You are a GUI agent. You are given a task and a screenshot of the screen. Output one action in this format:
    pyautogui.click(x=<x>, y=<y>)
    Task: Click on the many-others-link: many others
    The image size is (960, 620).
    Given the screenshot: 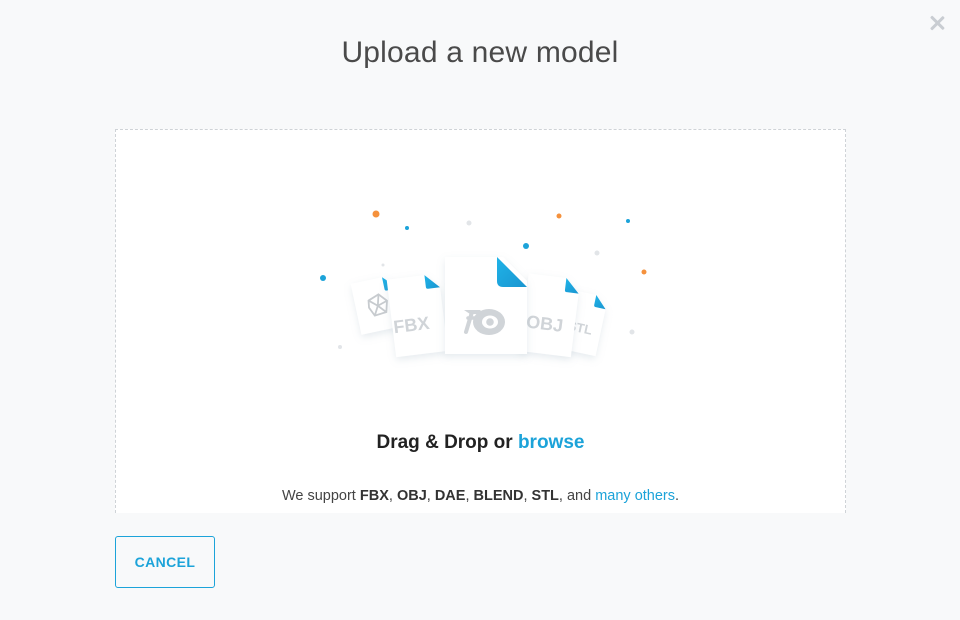 What is the action you would take?
    pyautogui.click(x=635, y=496)
    